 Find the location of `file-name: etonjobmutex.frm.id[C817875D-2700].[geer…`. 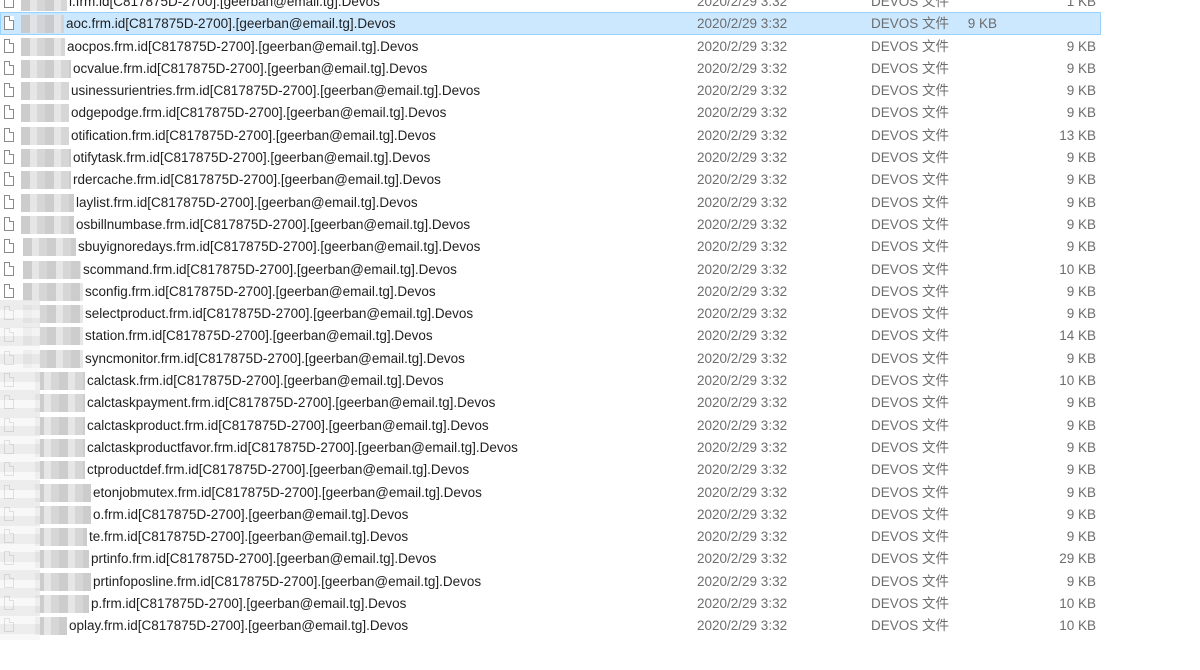

file-name: etonjobmutex.frm.id[C817875D-2700].[geer… is located at coordinates (287, 492).